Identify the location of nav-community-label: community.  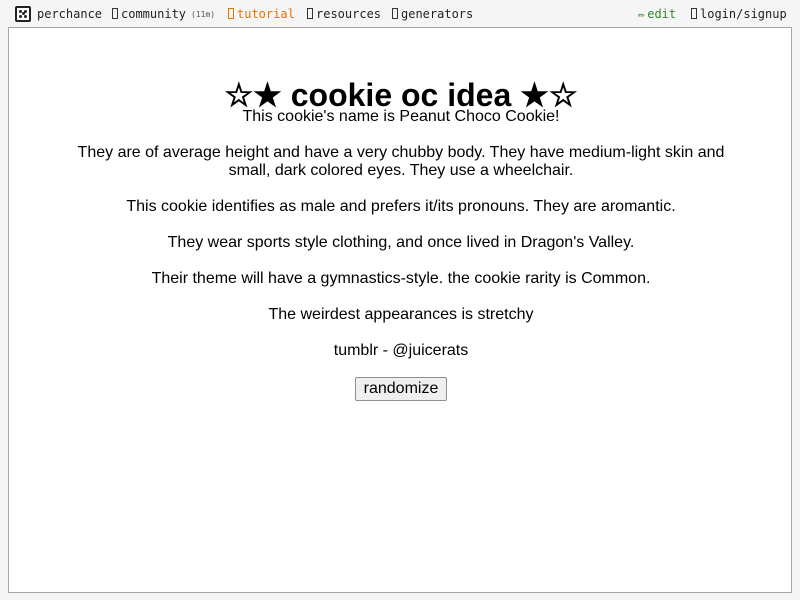
(154, 13).